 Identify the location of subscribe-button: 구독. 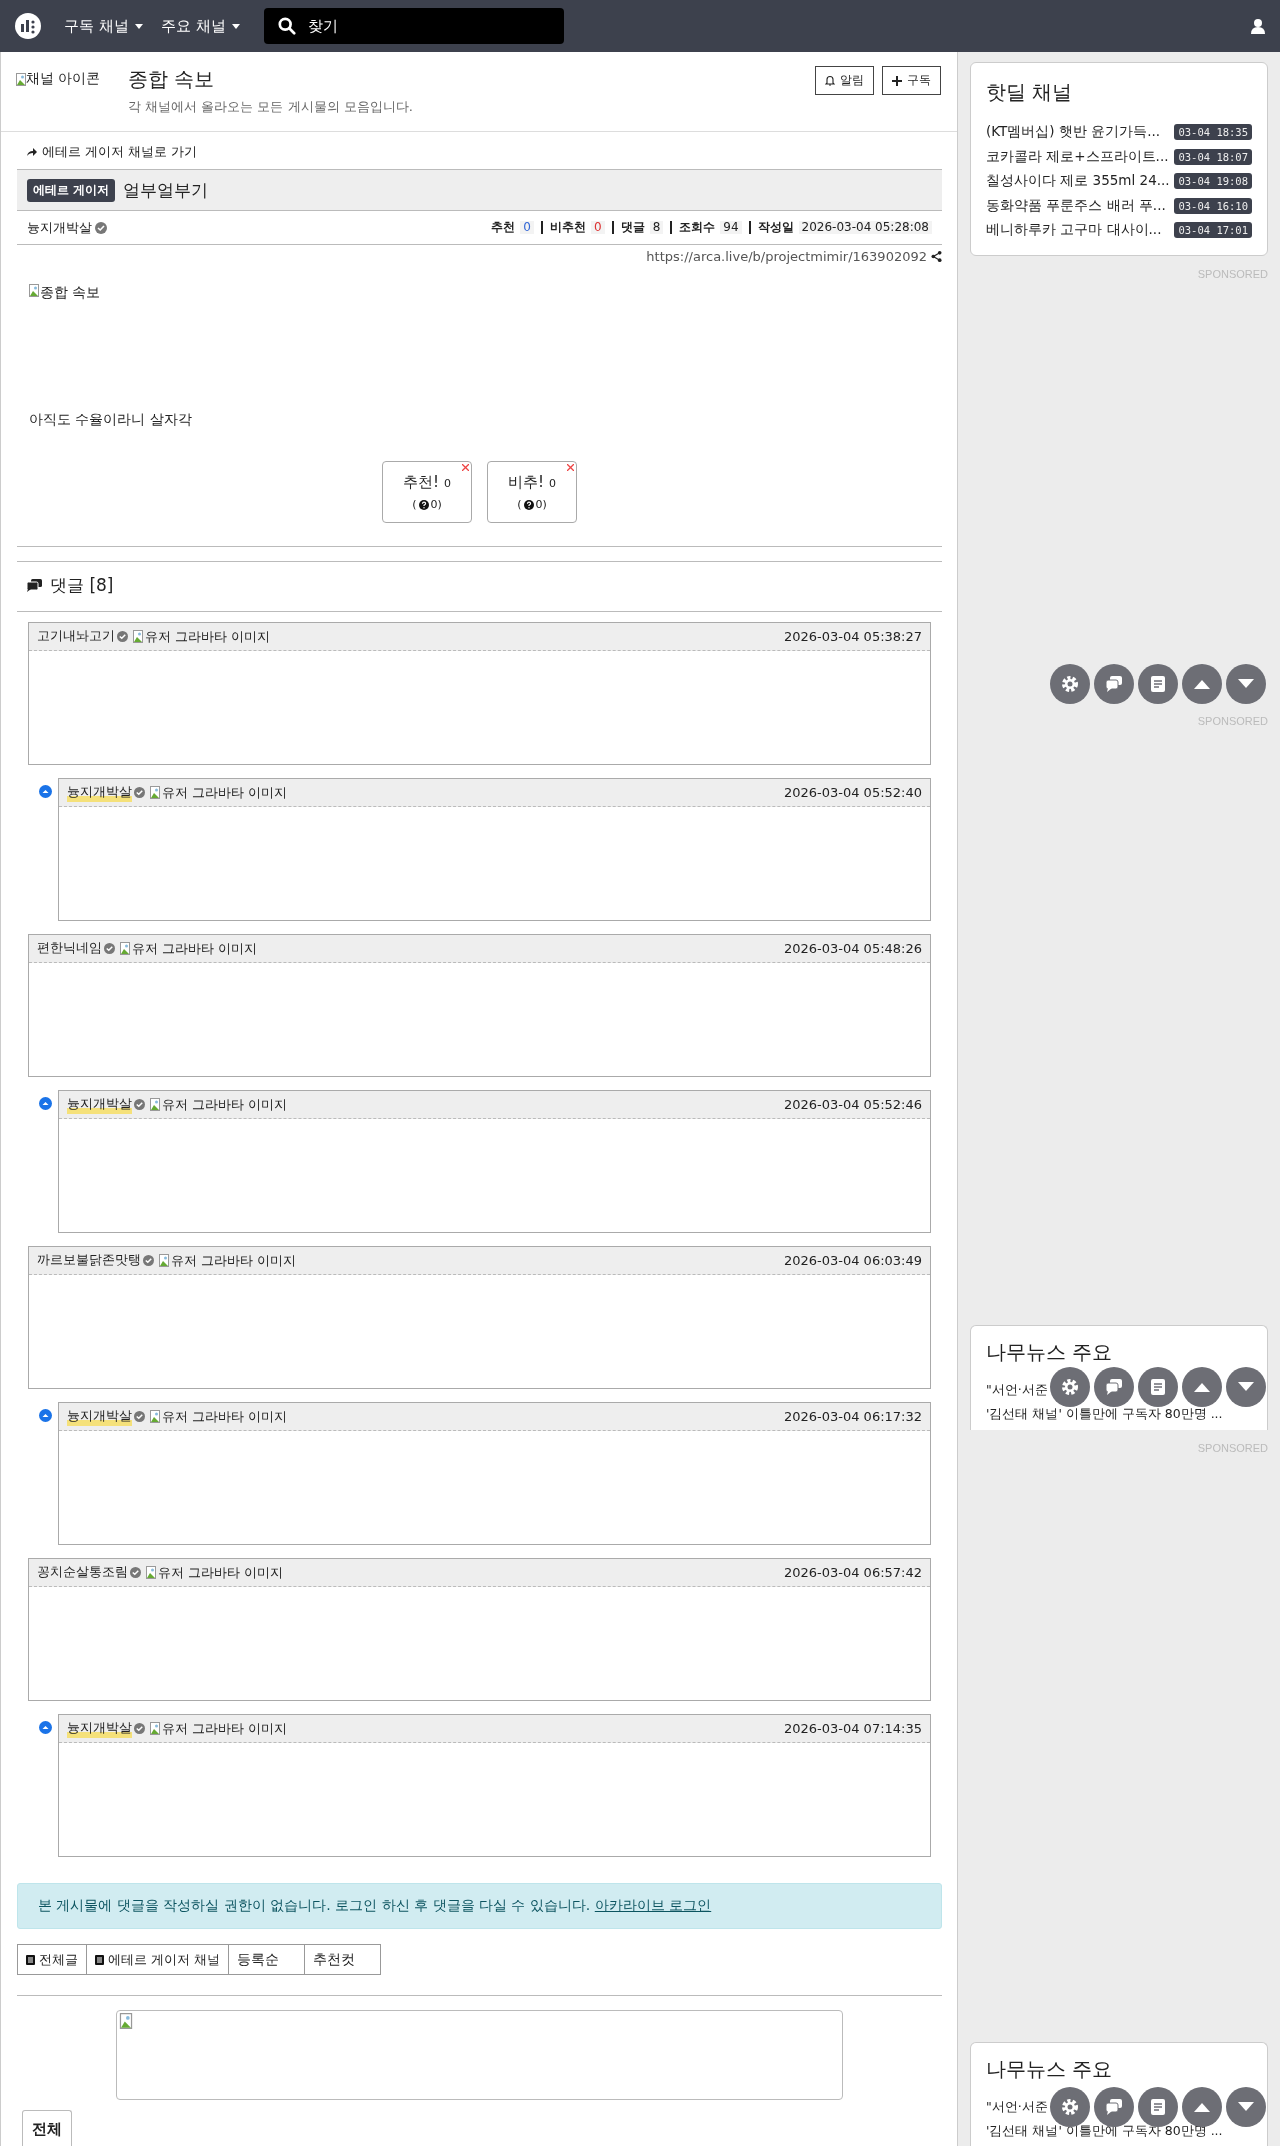
(911, 80).